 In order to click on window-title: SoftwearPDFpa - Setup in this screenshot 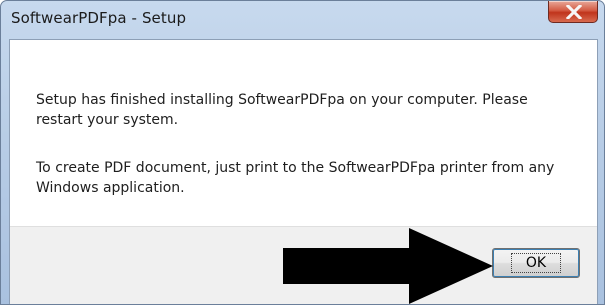, I will do `click(99, 18)`.